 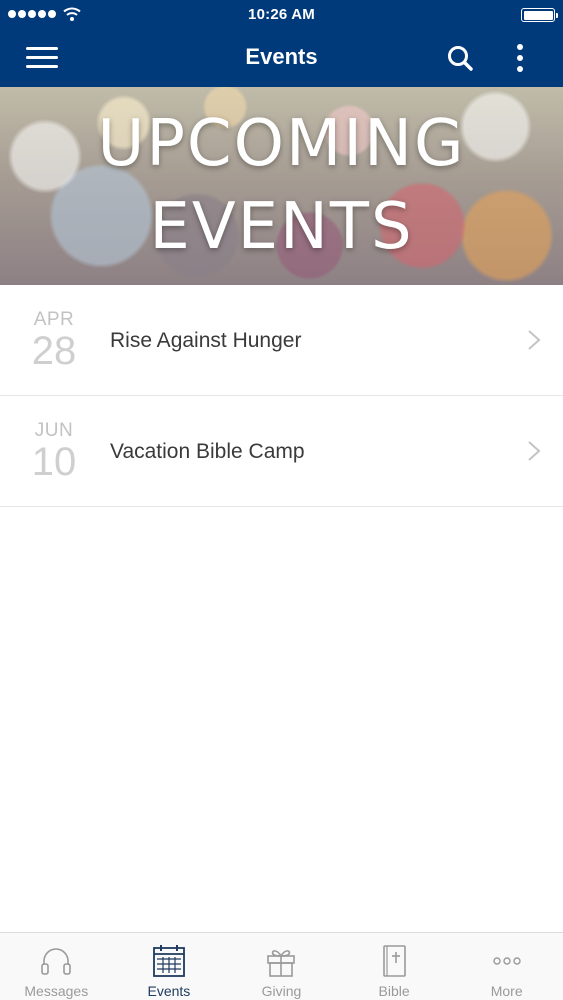 I want to click on banner-title-line-2: EVENTS, so click(x=281, y=227).